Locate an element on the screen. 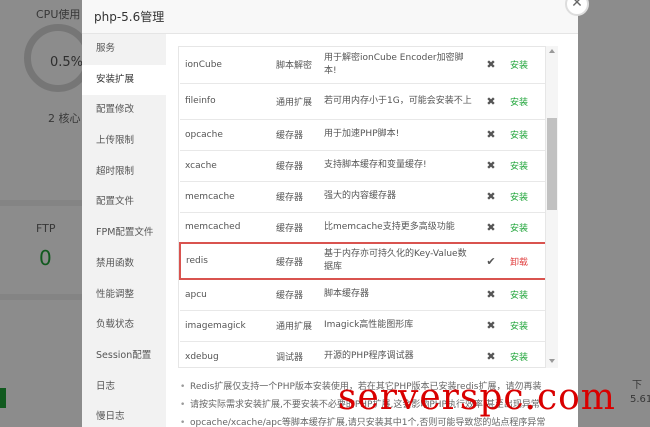 This screenshot has width=650, height=427. extension-name: opcache is located at coordinates (226, 135).